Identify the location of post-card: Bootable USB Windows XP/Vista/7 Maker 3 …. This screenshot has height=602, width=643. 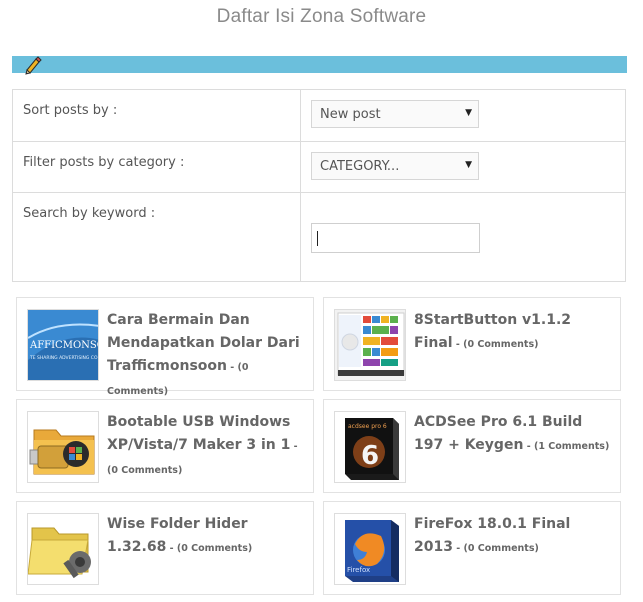
(165, 446).